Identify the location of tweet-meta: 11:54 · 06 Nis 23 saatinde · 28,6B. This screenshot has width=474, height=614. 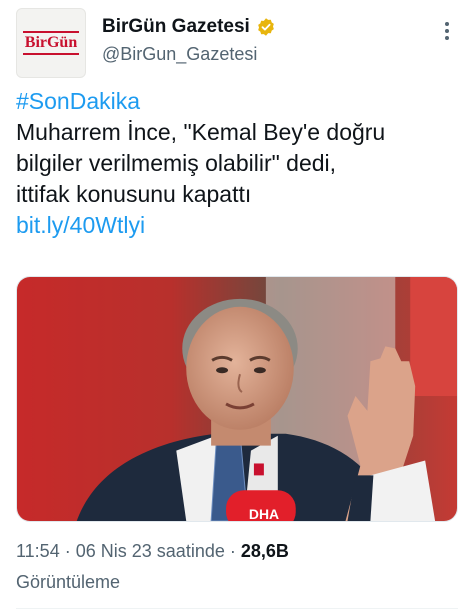
(152, 551).